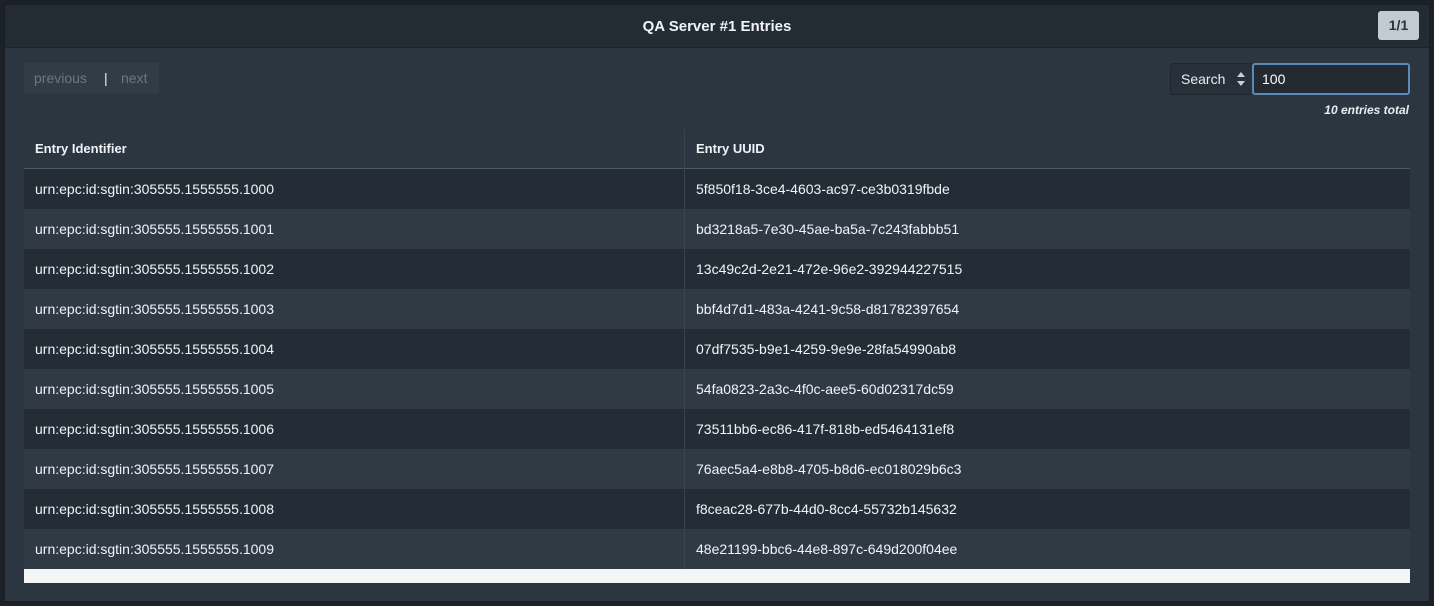 This screenshot has height=606, width=1434. I want to click on entry-uuid-cell: 76aec5a4-e8b8-4705-b8d6-ec018029b6c3, so click(1047, 469).